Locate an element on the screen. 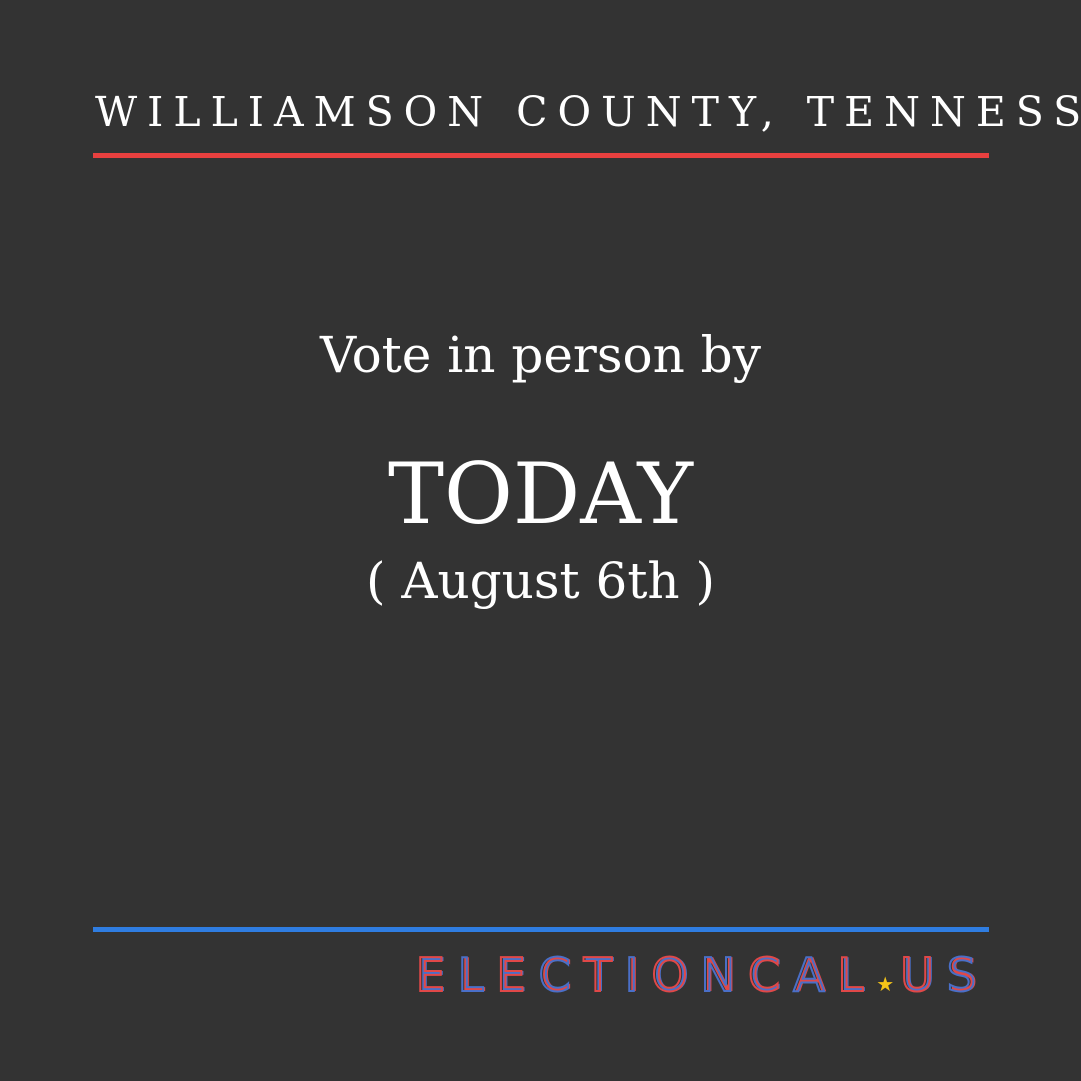 The image size is (1081, 1081). logo-tld: US is located at coordinates (944, 975).